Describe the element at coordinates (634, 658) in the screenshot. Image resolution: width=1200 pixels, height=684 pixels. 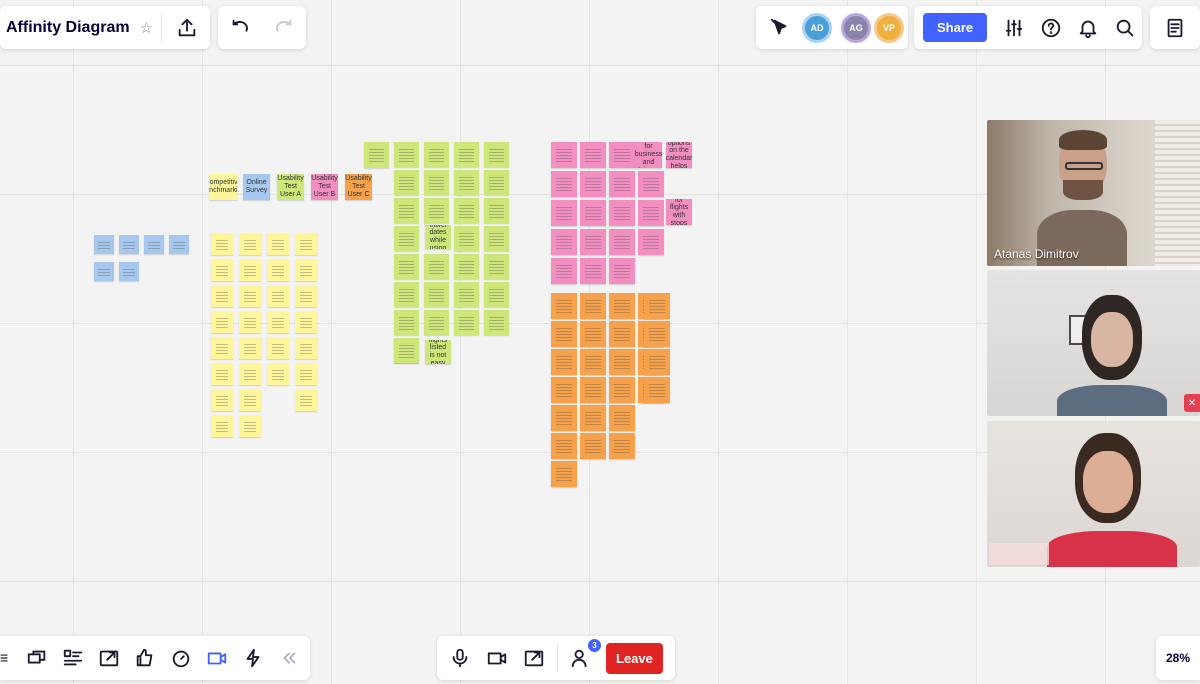
I see `leave-button: Leave` at that location.